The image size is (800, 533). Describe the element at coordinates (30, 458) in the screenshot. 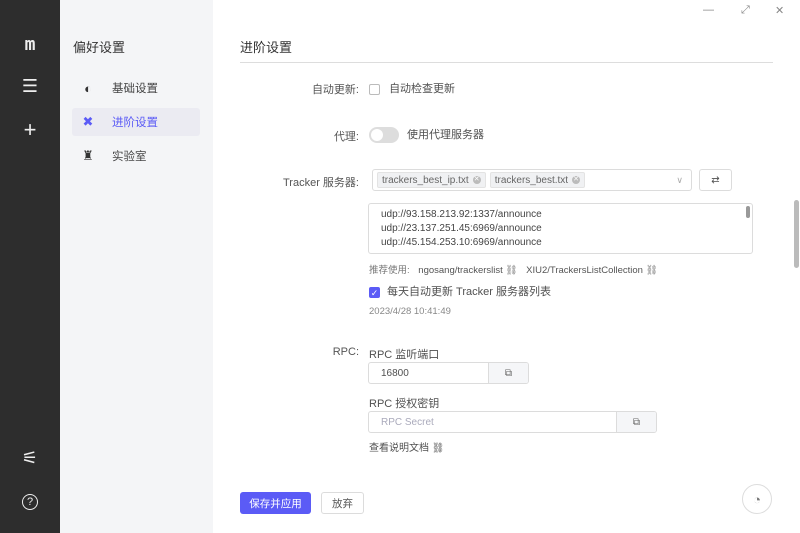

I see `sliders-icon: ⚟` at that location.